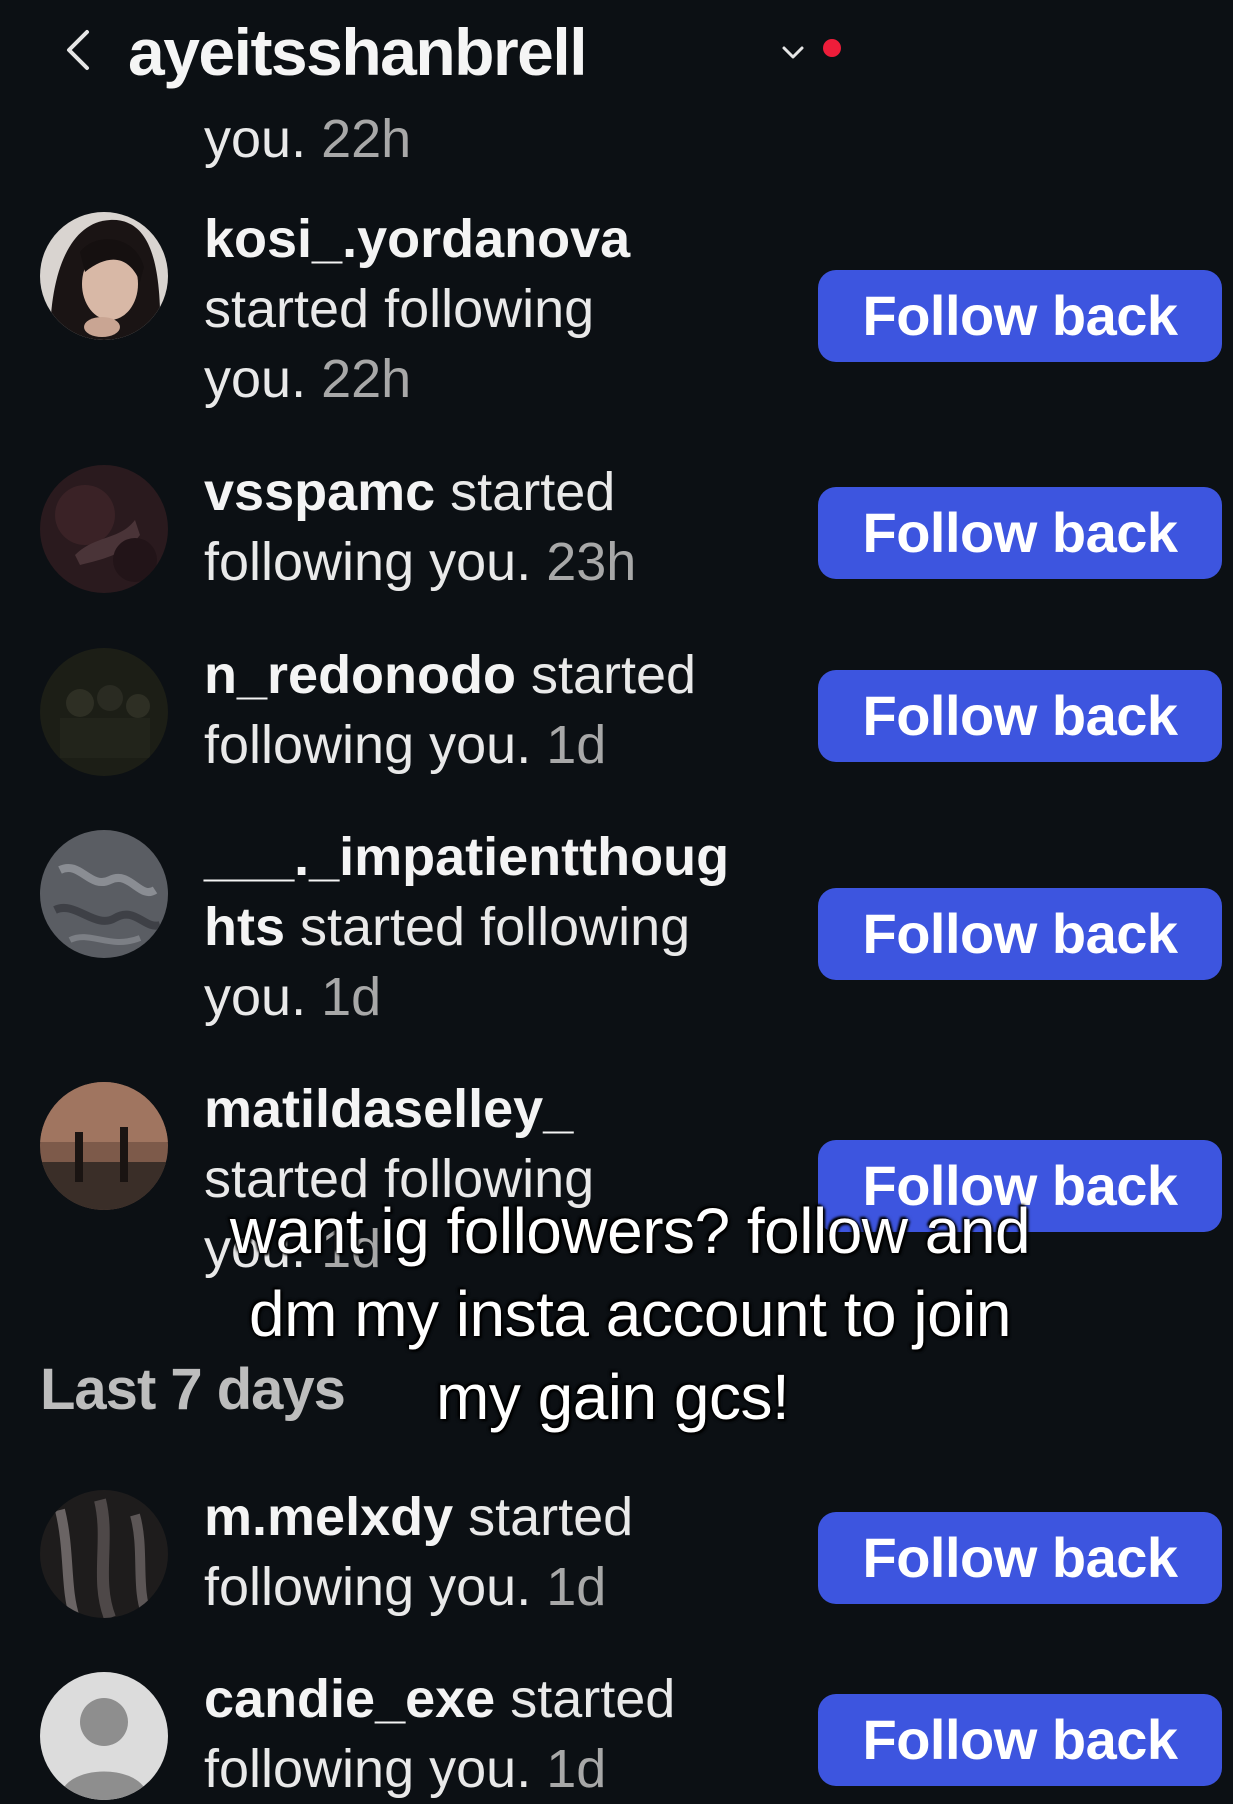 Image resolution: width=1233 pixels, height=1804 pixels. What do you see at coordinates (420, 527) in the screenshot?
I see `notification-text: vsspamc started following you. 23h` at bounding box center [420, 527].